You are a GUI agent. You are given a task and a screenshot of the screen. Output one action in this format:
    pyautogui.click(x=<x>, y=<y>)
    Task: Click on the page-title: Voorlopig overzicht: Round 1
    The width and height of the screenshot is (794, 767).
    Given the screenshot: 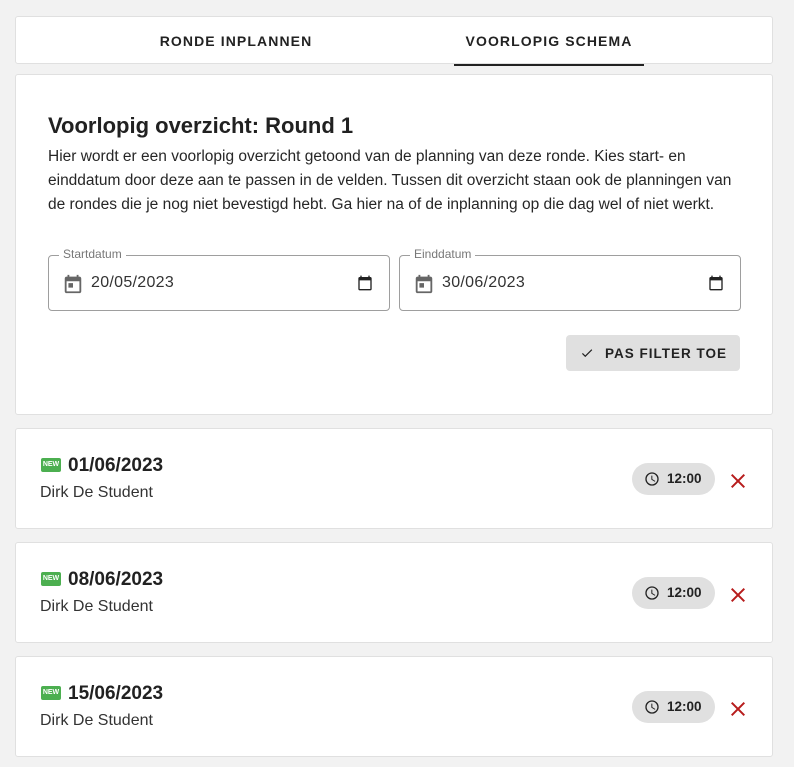 What is the action you would take?
    pyautogui.click(x=201, y=125)
    